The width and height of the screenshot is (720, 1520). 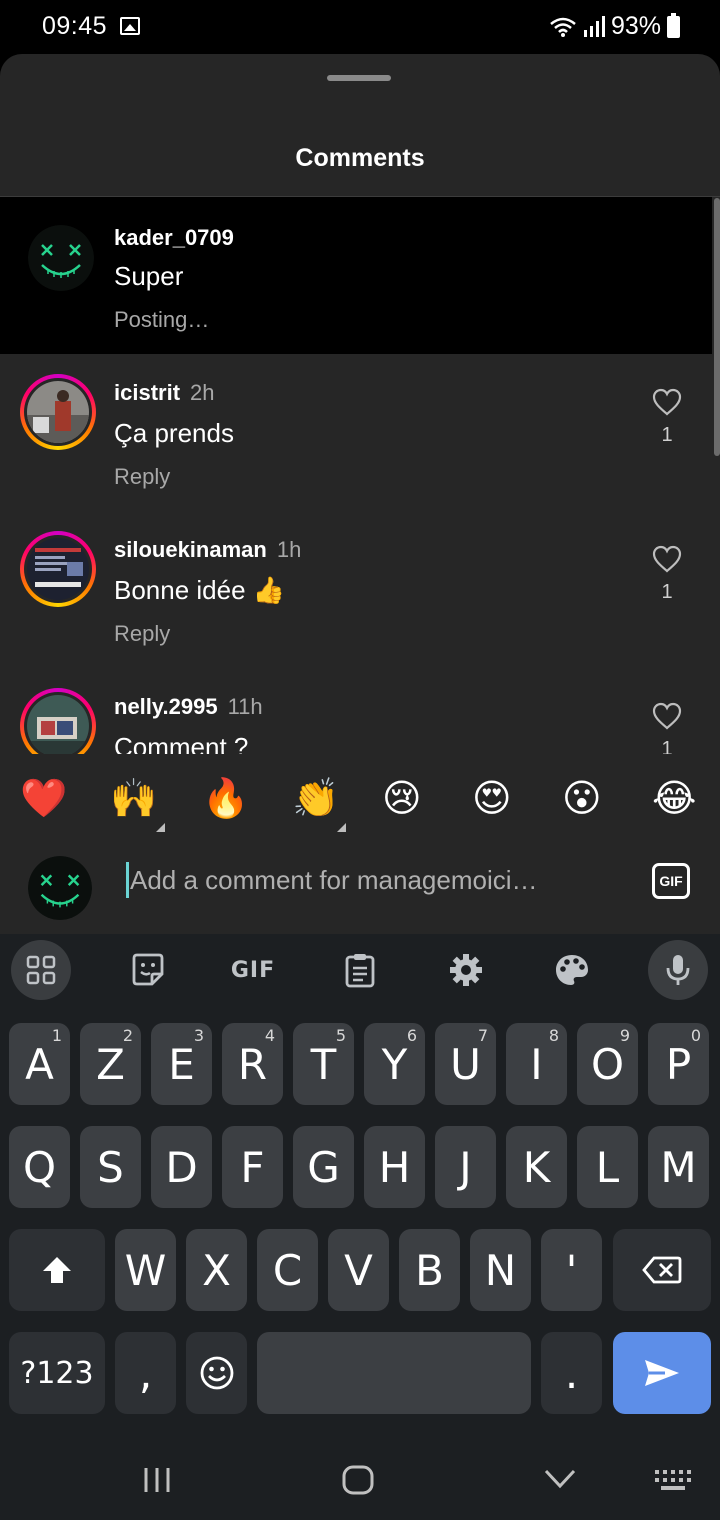 I want to click on key-label: E, so click(x=181, y=1064).